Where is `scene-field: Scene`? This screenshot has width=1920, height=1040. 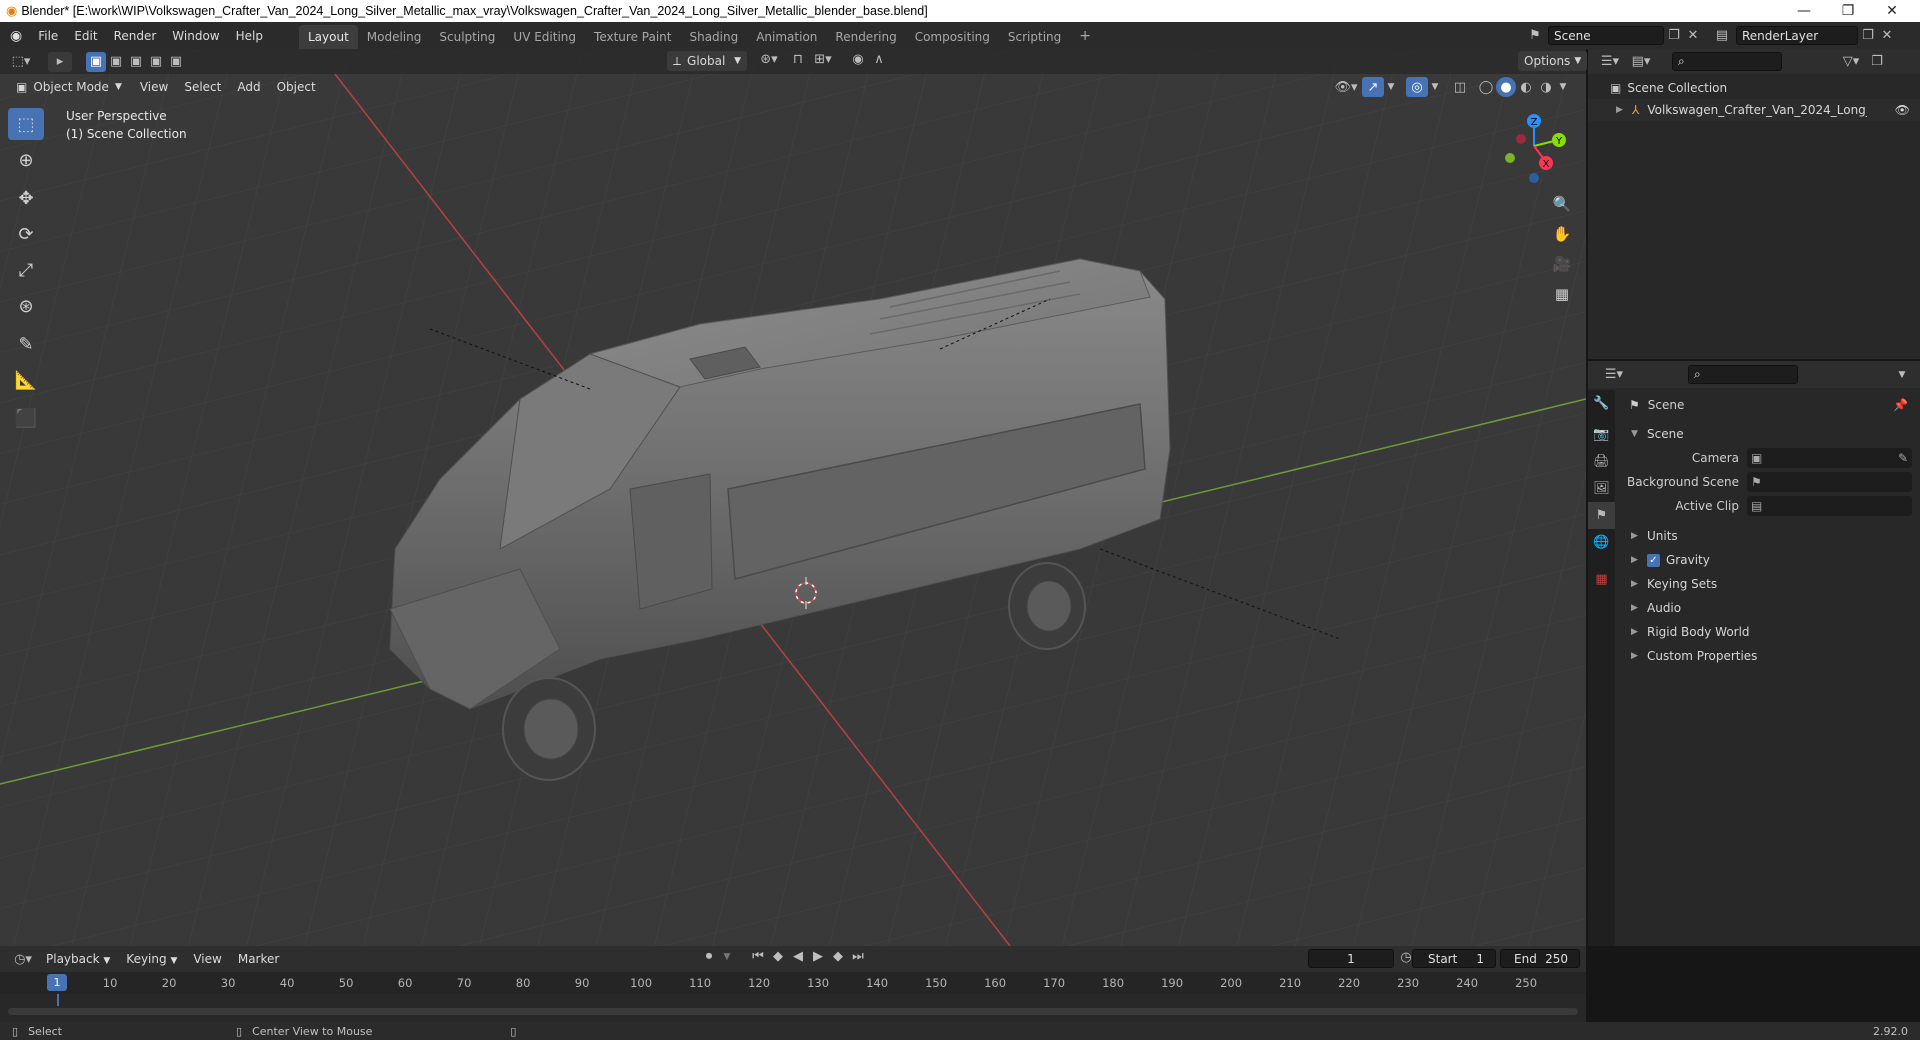 scene-field: Scene is located at coordinates (1606, 35).